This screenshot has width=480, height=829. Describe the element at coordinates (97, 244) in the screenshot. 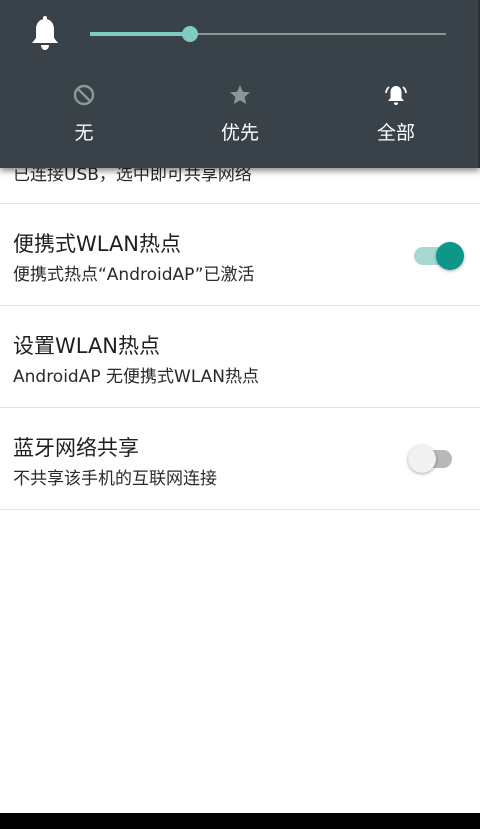

I see `wlan-hotspot-title: 便携式WLAN热点` at that location.